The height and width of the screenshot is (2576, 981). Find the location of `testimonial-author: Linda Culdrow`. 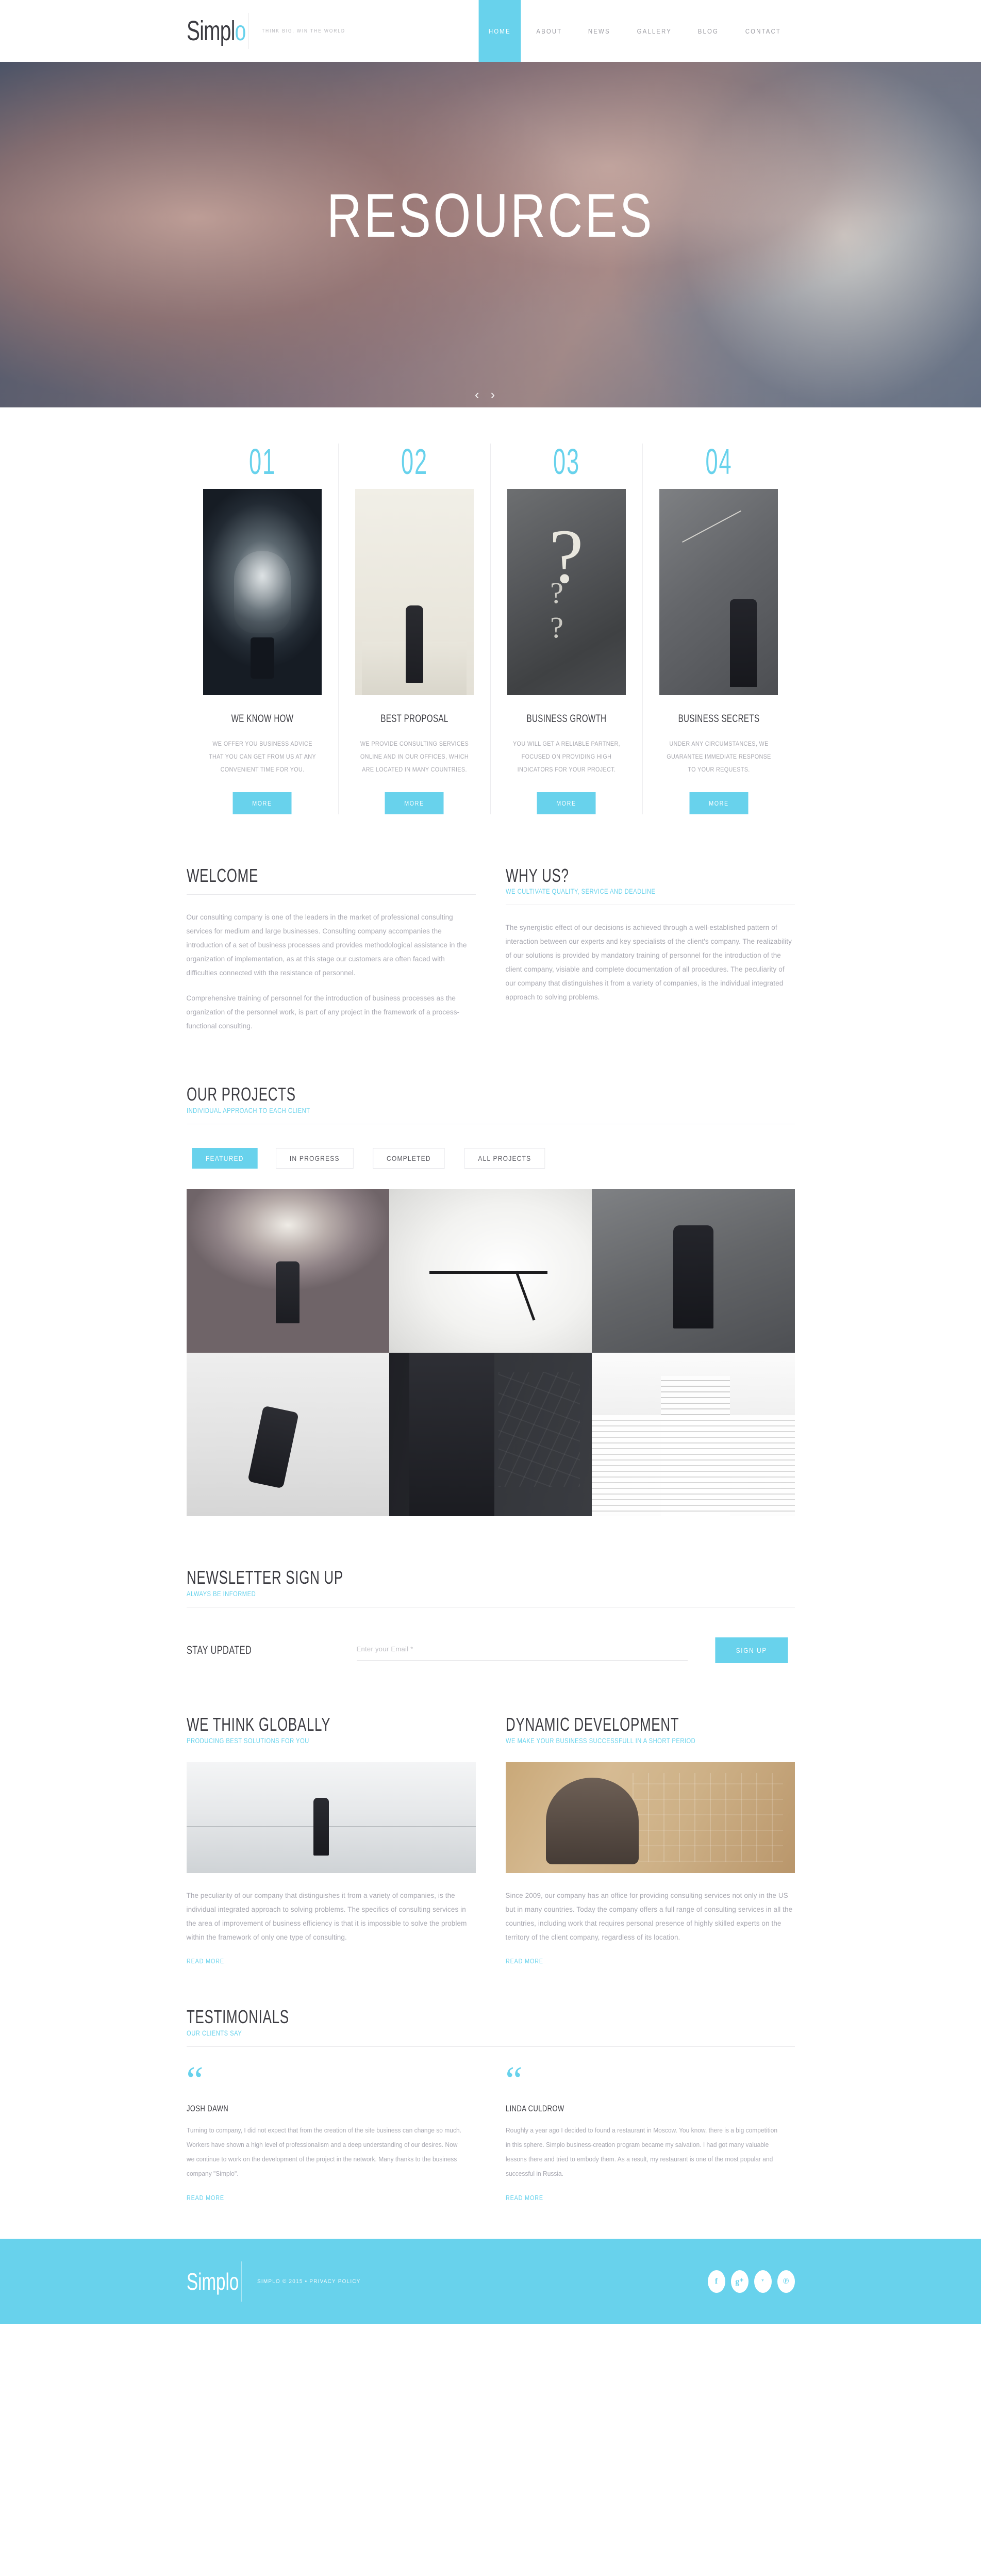

testimonial-author: Linda Culdrow is located at coordinates (534, 2108).